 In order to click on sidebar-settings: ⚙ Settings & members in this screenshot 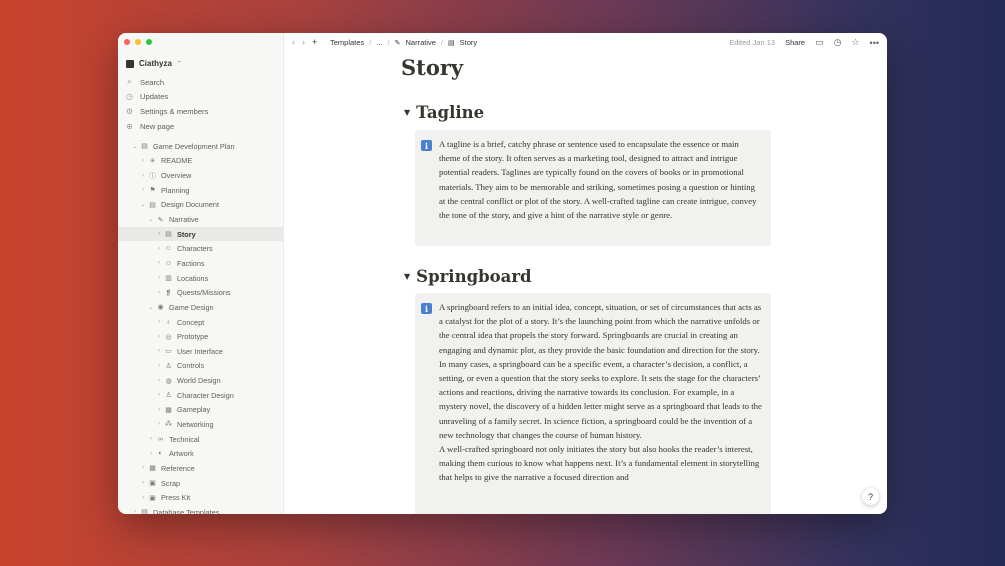, I will do `click(200, 111)`.